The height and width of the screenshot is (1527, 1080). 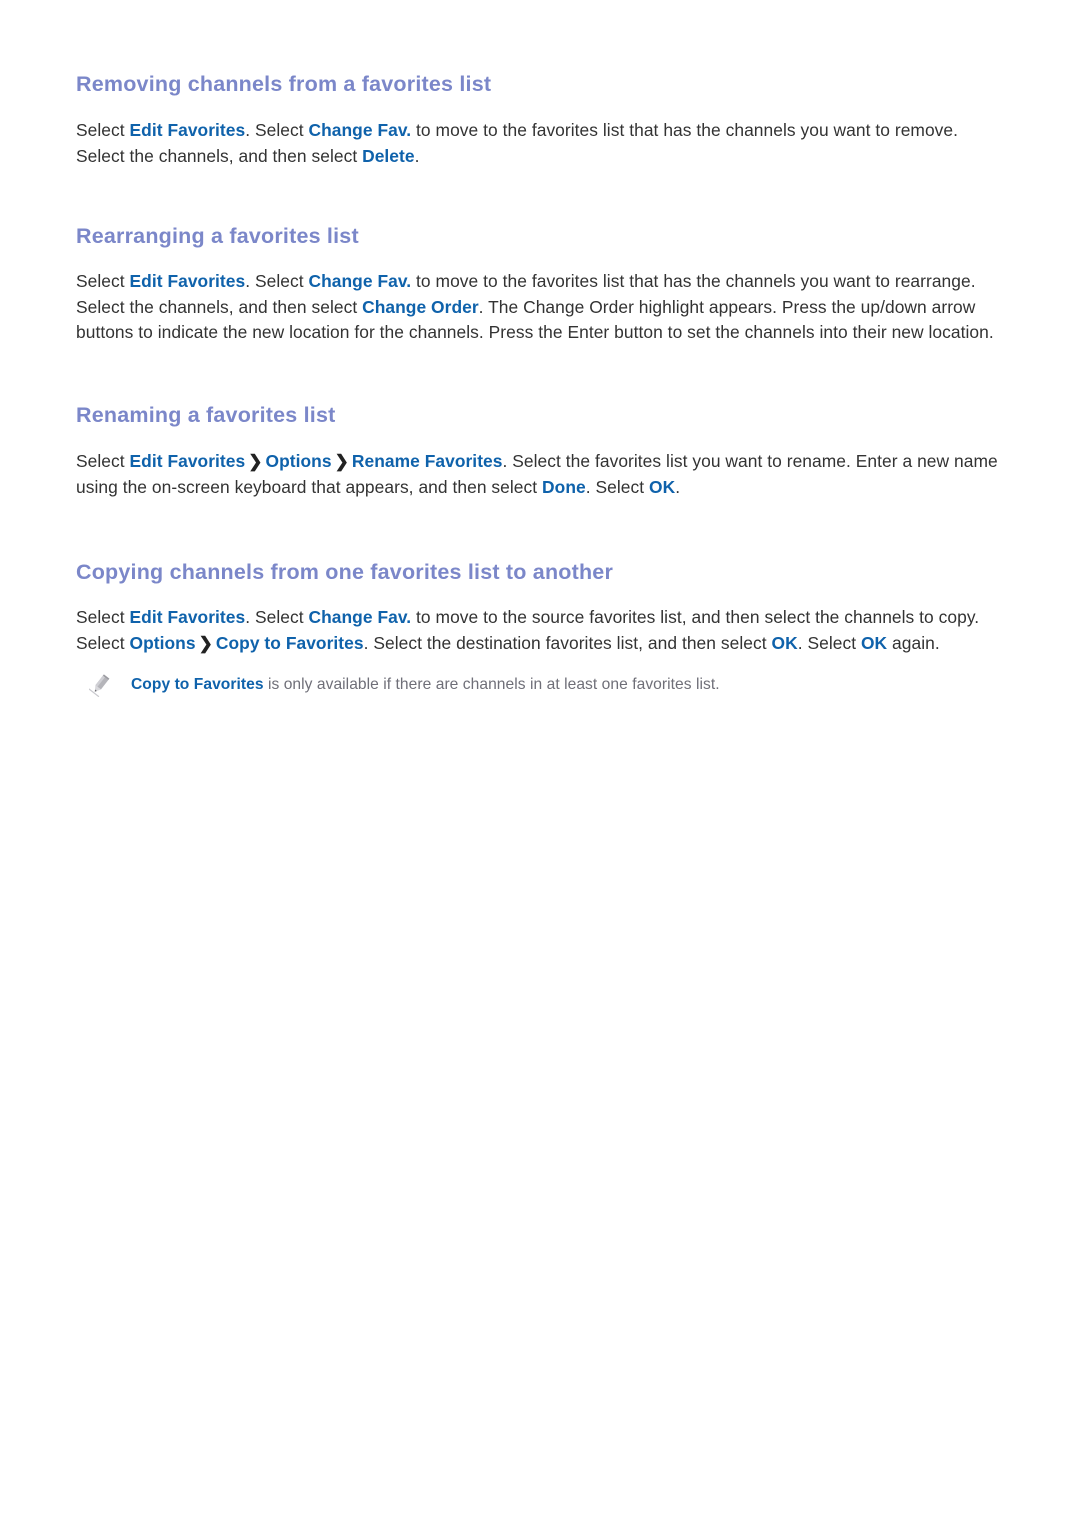 What do you see at coordinates (420, 307) in the screenshot?
I see `link-change-order: Change Order` at bounding box center [420, 307].